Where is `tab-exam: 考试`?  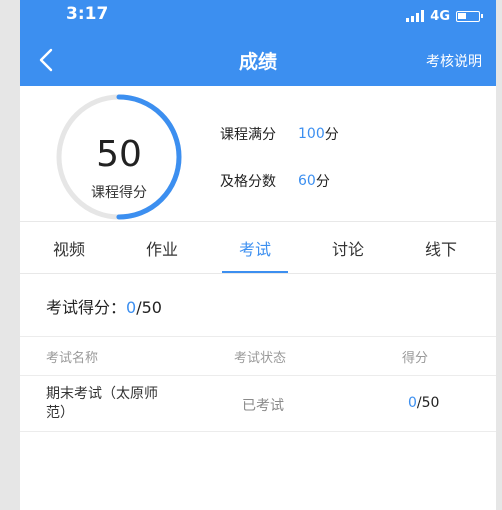 tab-exam: 考试 is located at coordinates (255, 254).